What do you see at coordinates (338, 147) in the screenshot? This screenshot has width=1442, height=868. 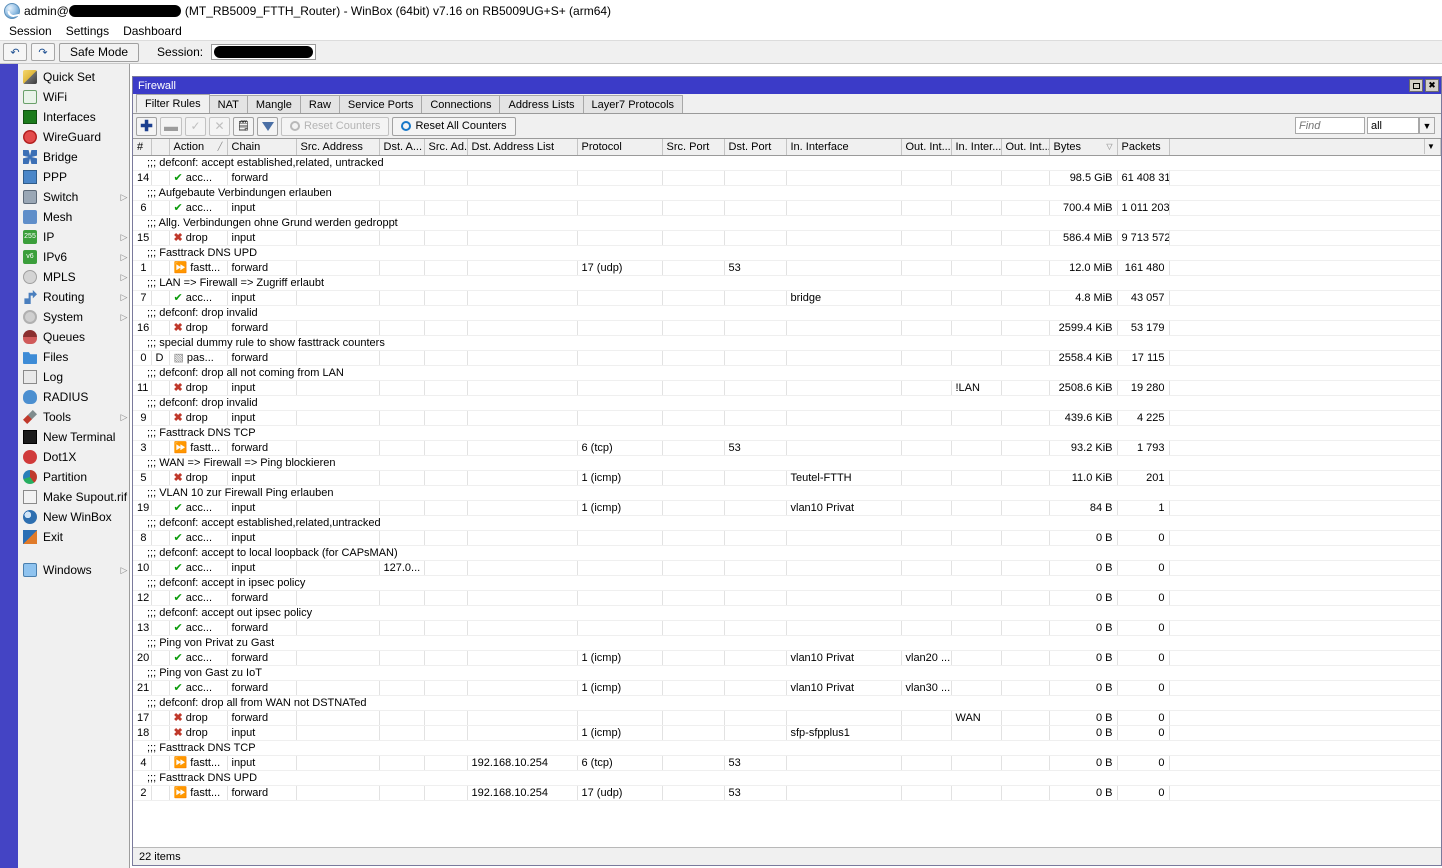 I see `column-header-src-address: Src. Address` at bounding box center [338, 147].